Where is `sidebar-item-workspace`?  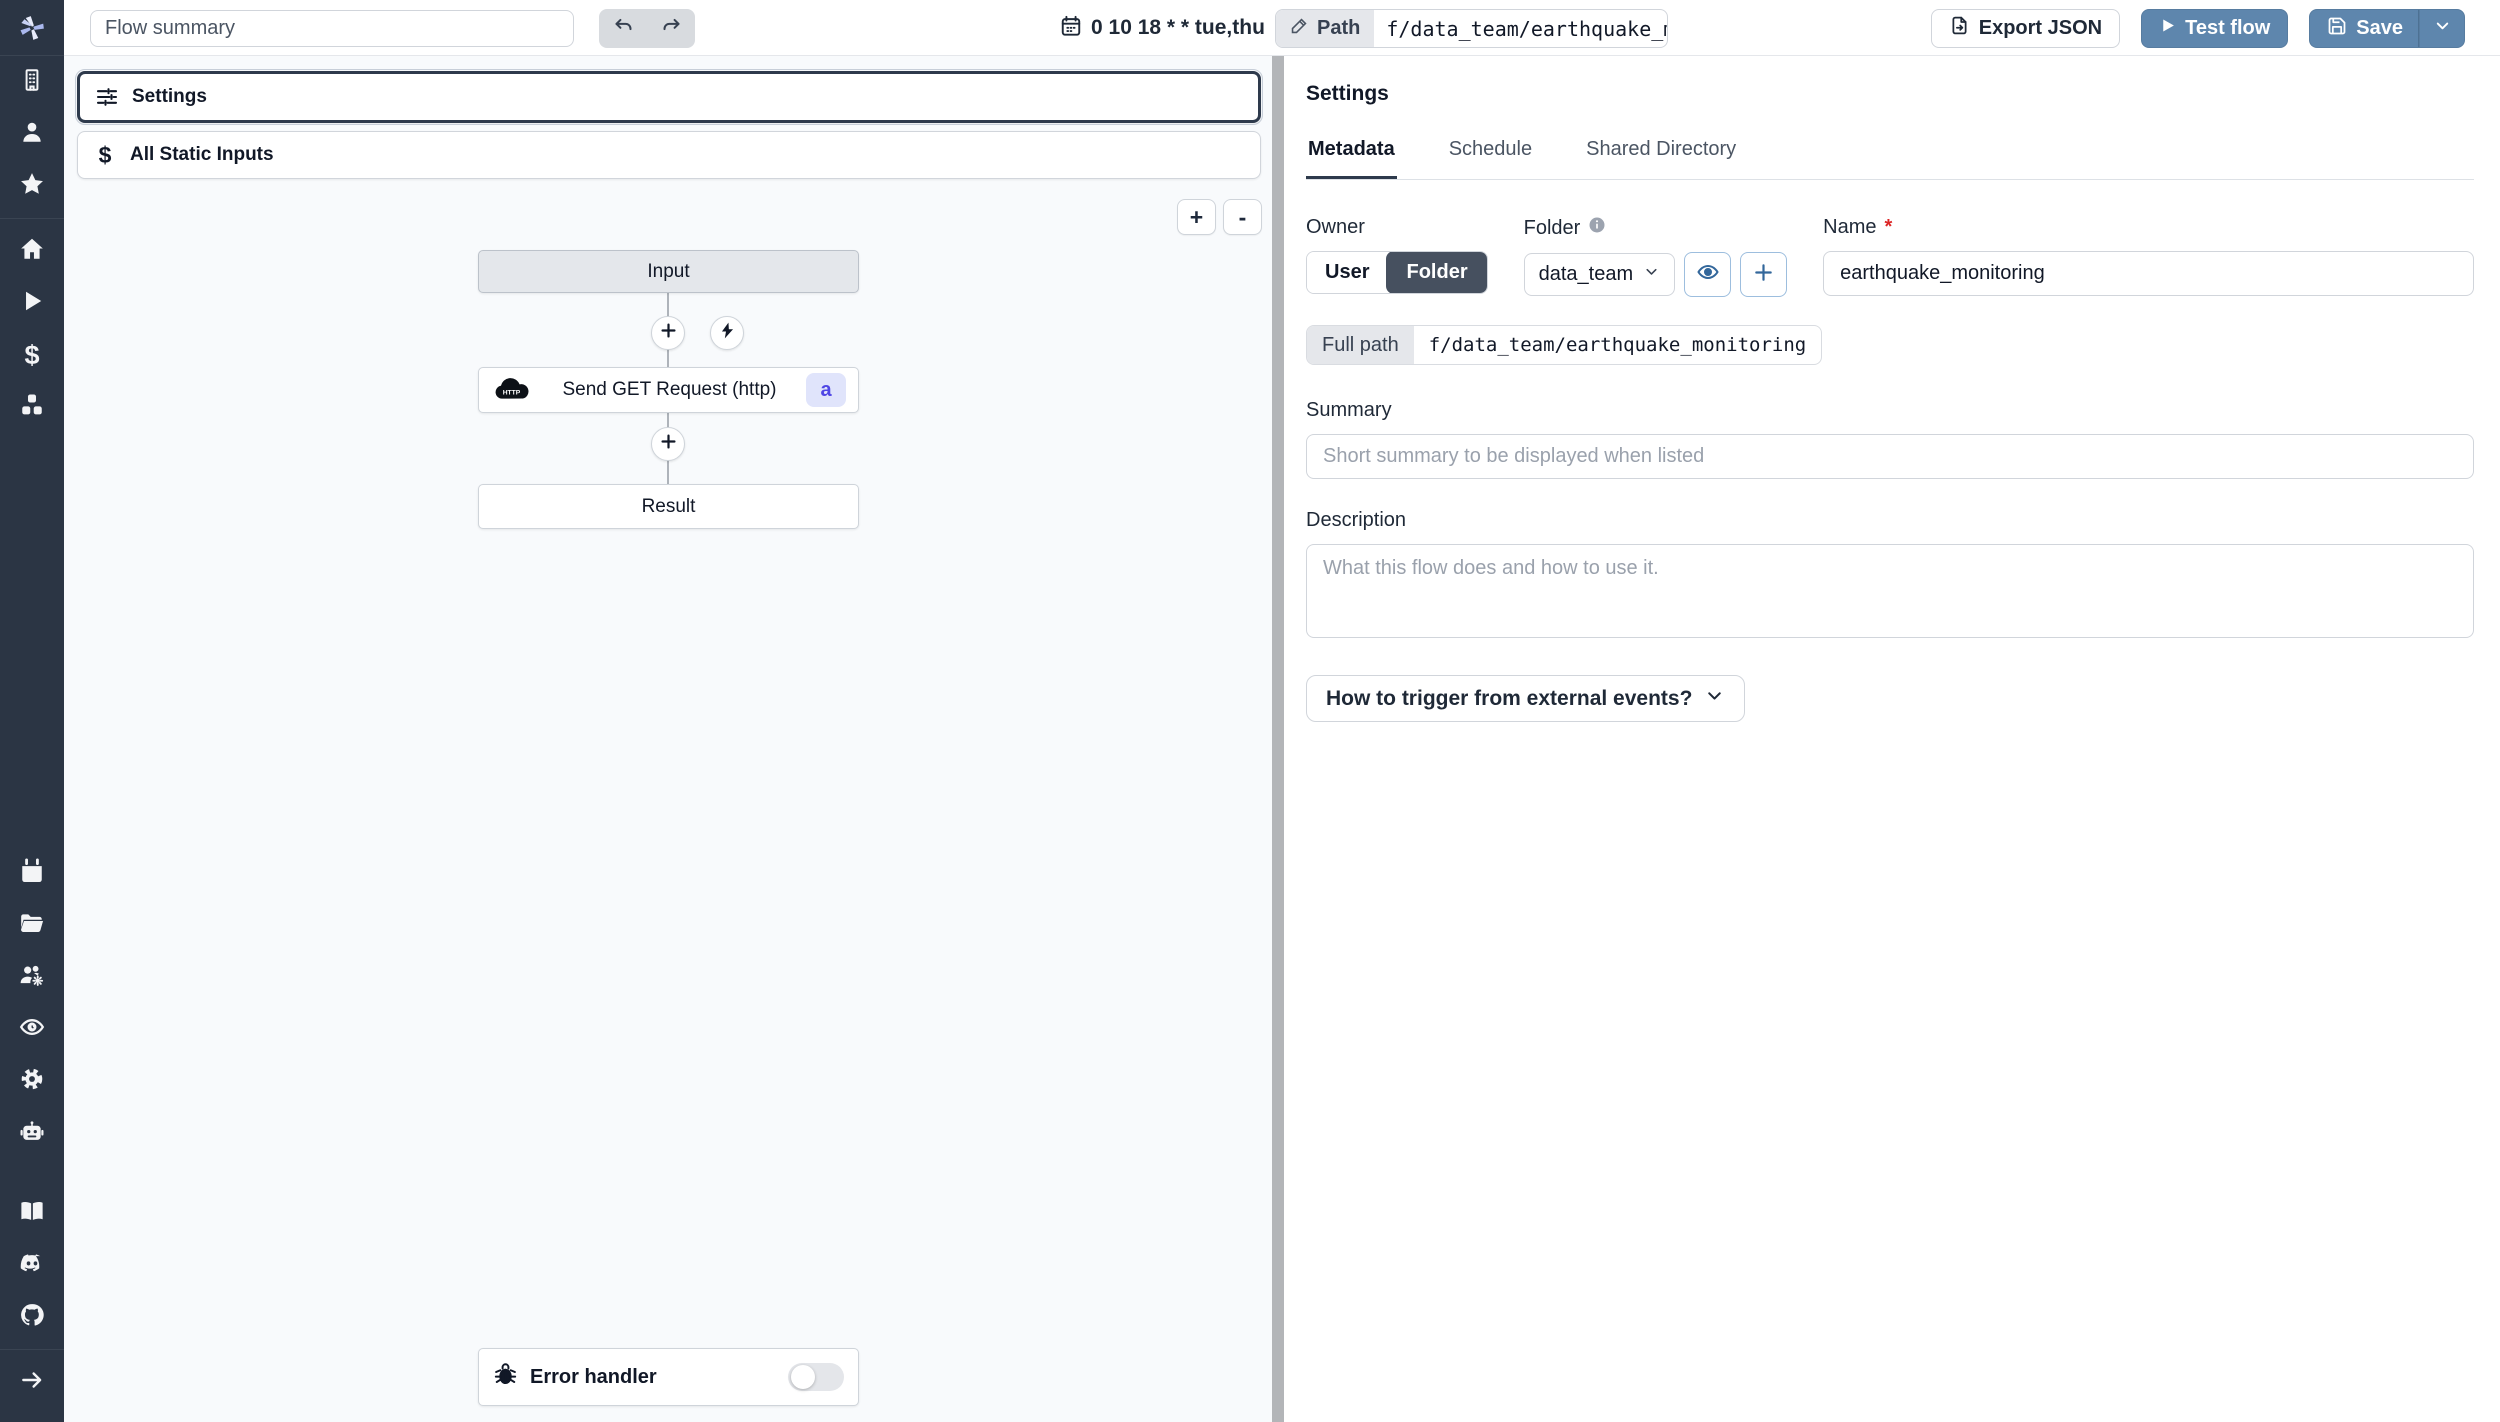 sidebar-item-workspace is located at coordinates (32, 82).